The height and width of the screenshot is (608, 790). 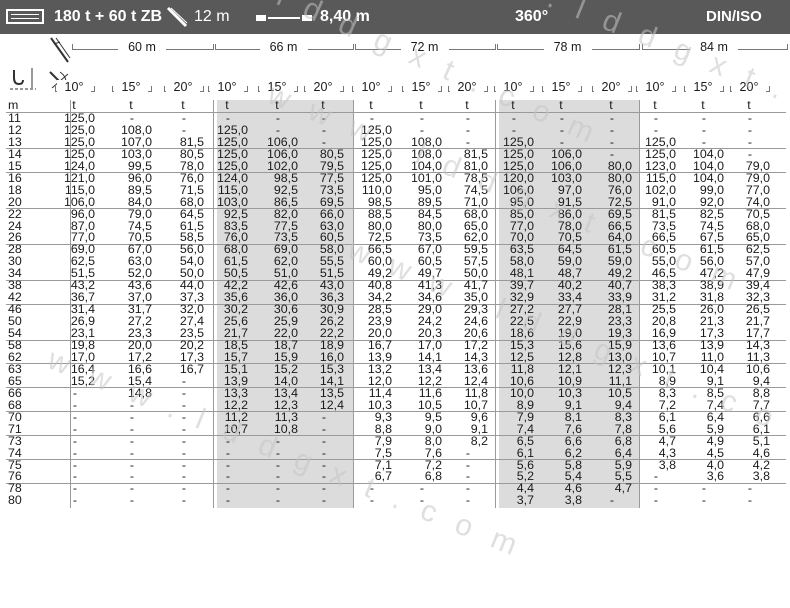 What do you see at coordinates (177, 17) in the screenshot?
I see `jib-icon` at bounding box center [177, 17].